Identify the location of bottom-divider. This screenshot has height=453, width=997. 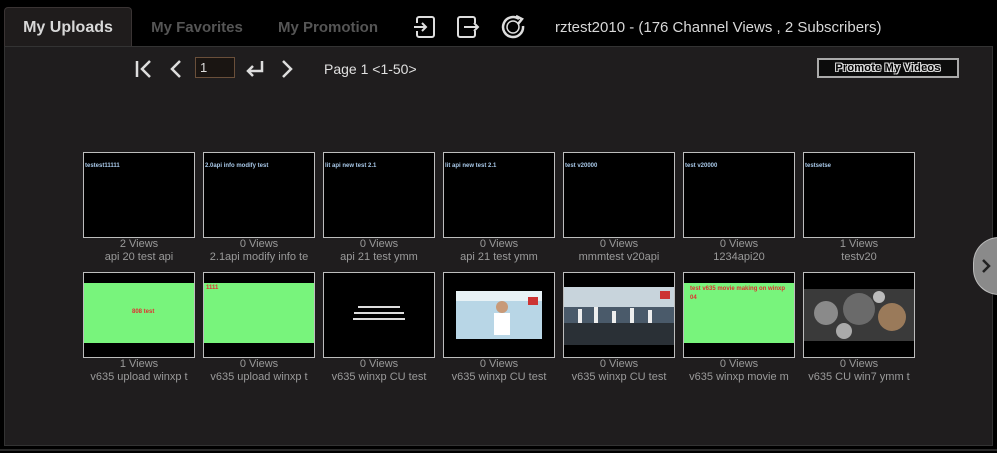
(498, 450).